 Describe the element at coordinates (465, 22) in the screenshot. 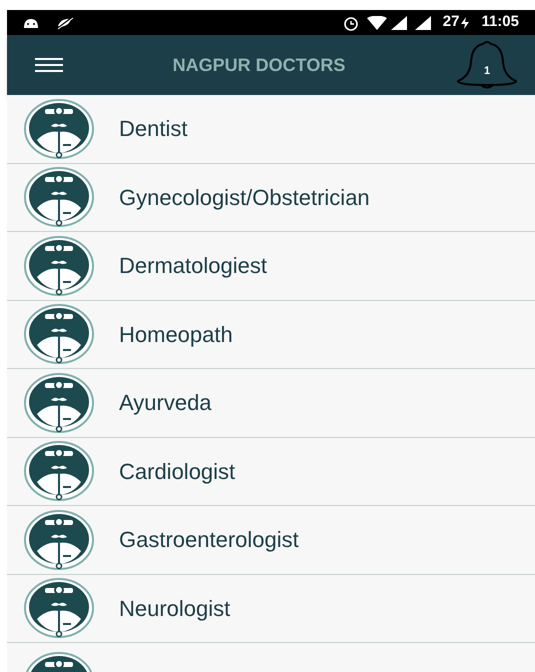

I see `charging-icon` at that location.